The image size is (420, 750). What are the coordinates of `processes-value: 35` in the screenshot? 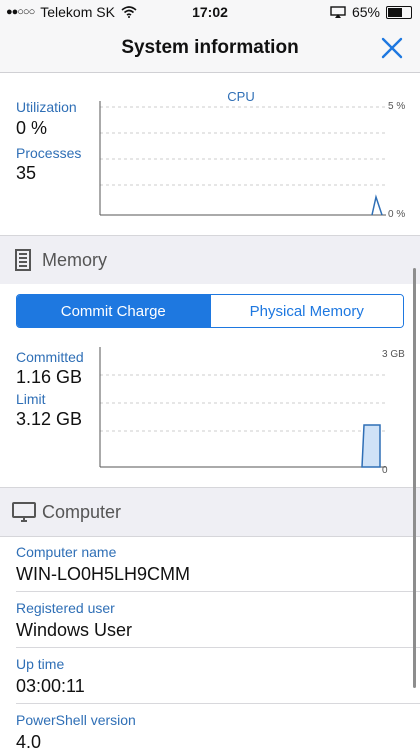 It's located at (26, 173).